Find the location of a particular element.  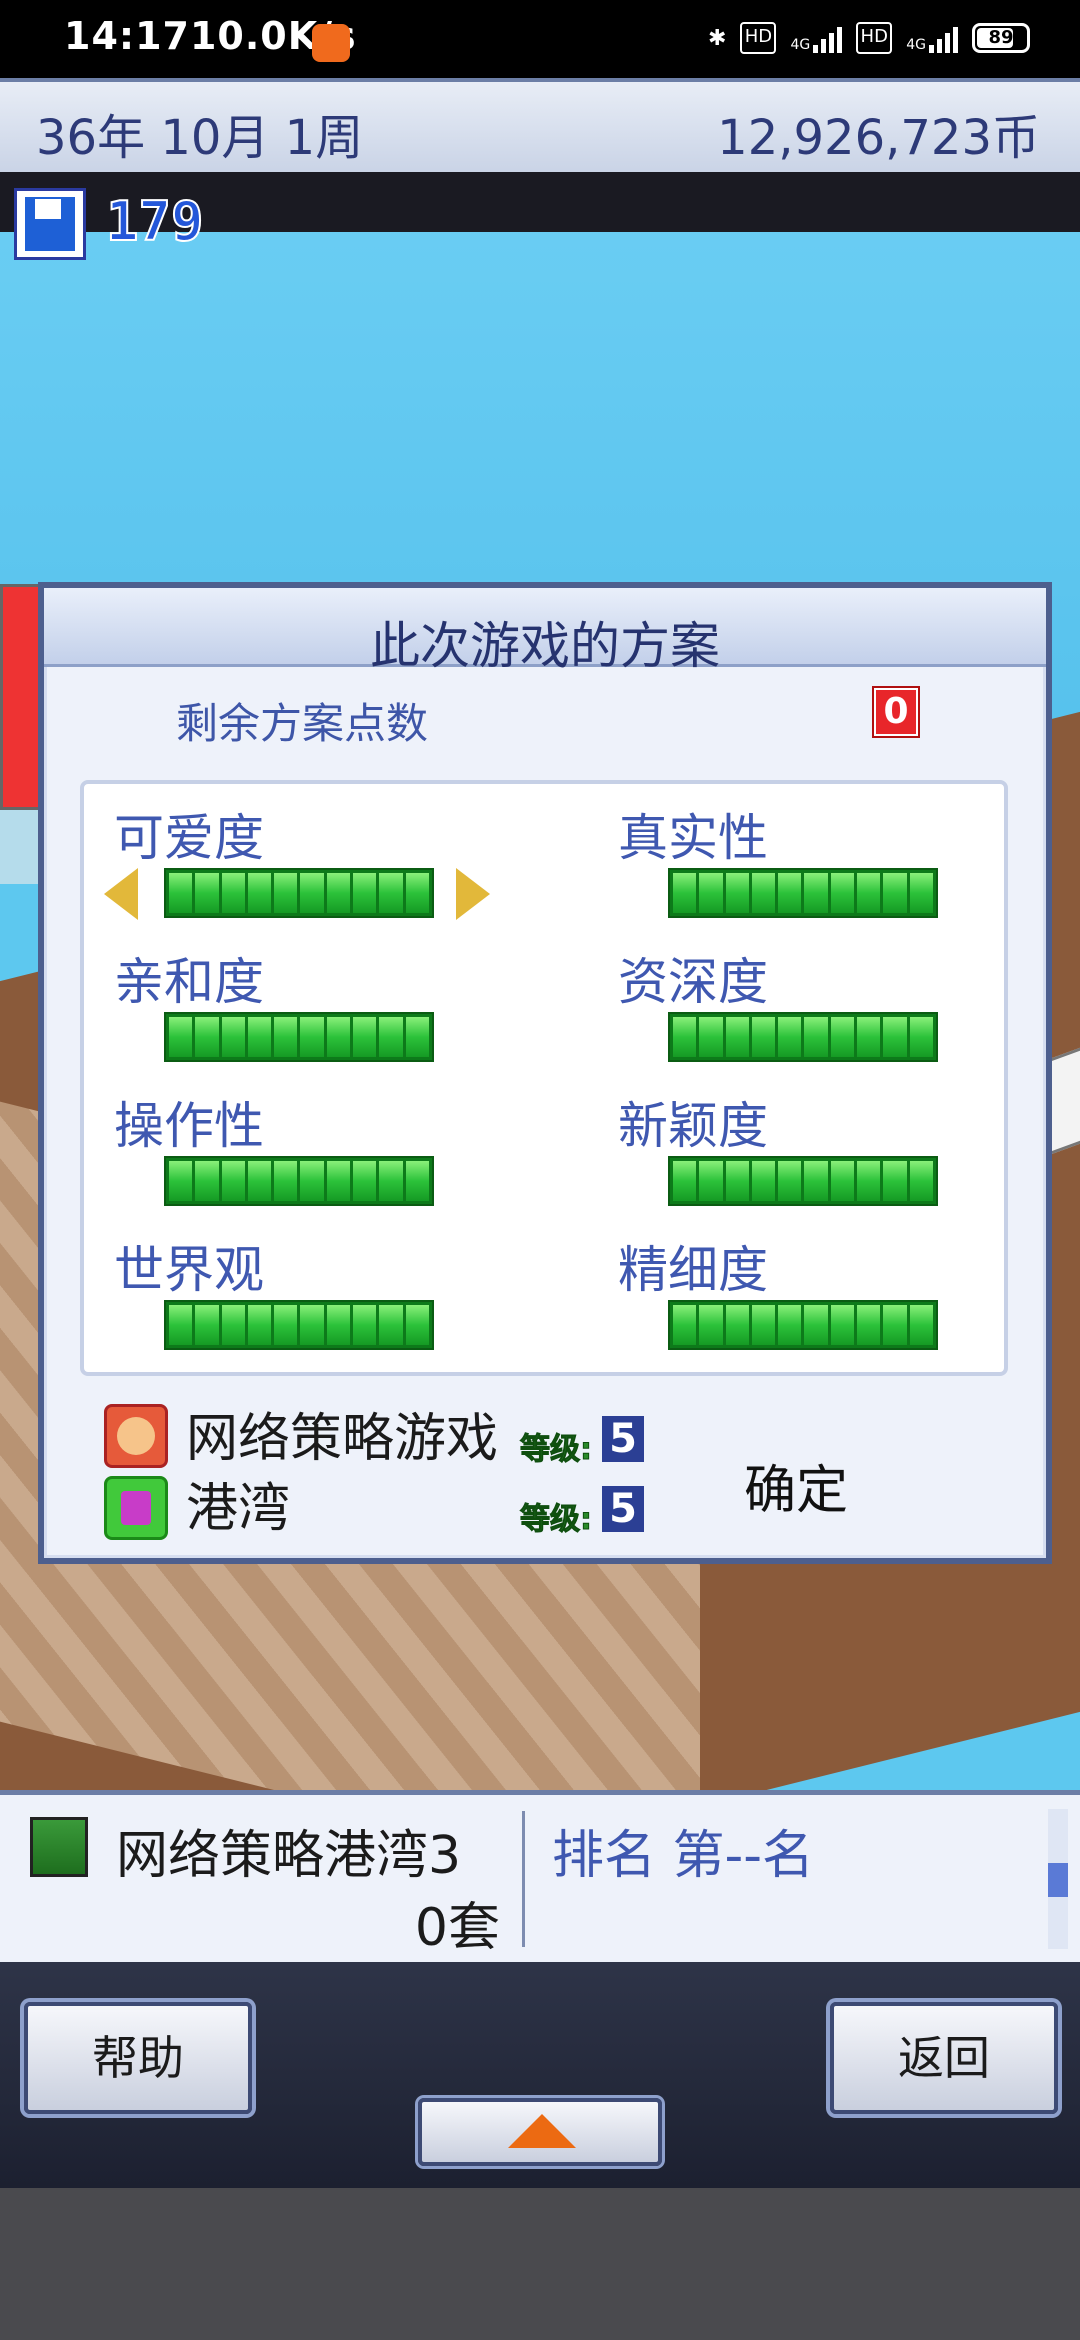

scrollbar-thumb is located at coordinates (1058, 1880).